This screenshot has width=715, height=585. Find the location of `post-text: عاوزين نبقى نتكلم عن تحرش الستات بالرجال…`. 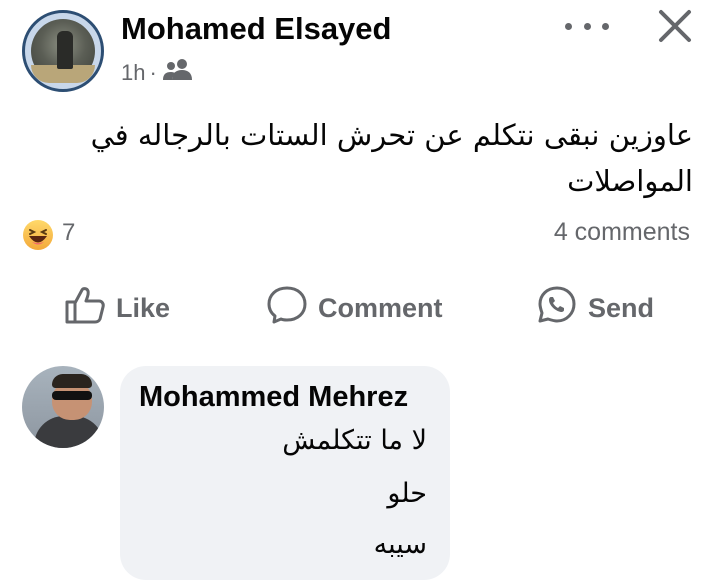

post-text: عاوزين نبقى نتكلم عن تحرش الستات بالرجال… is located at coordinates (391, 158).